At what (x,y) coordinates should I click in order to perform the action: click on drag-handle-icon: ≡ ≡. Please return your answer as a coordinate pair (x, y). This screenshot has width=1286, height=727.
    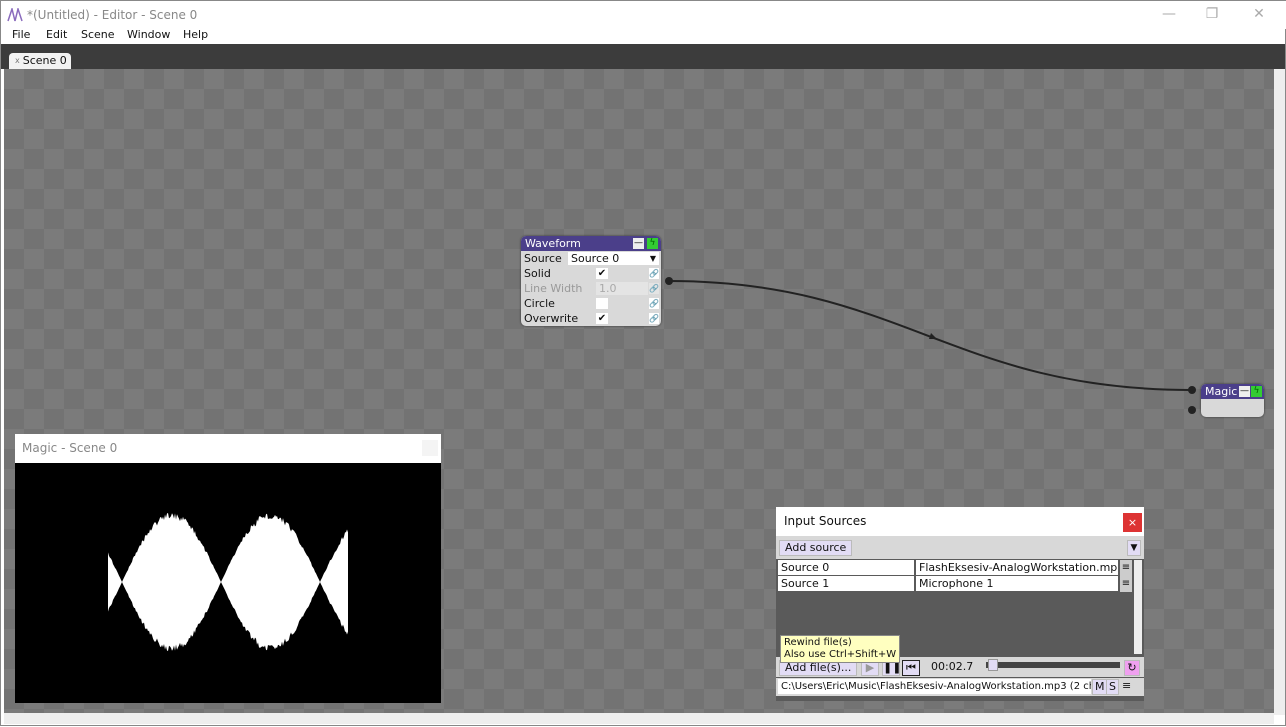
    Looking at the image, I should click on (1126, 576).